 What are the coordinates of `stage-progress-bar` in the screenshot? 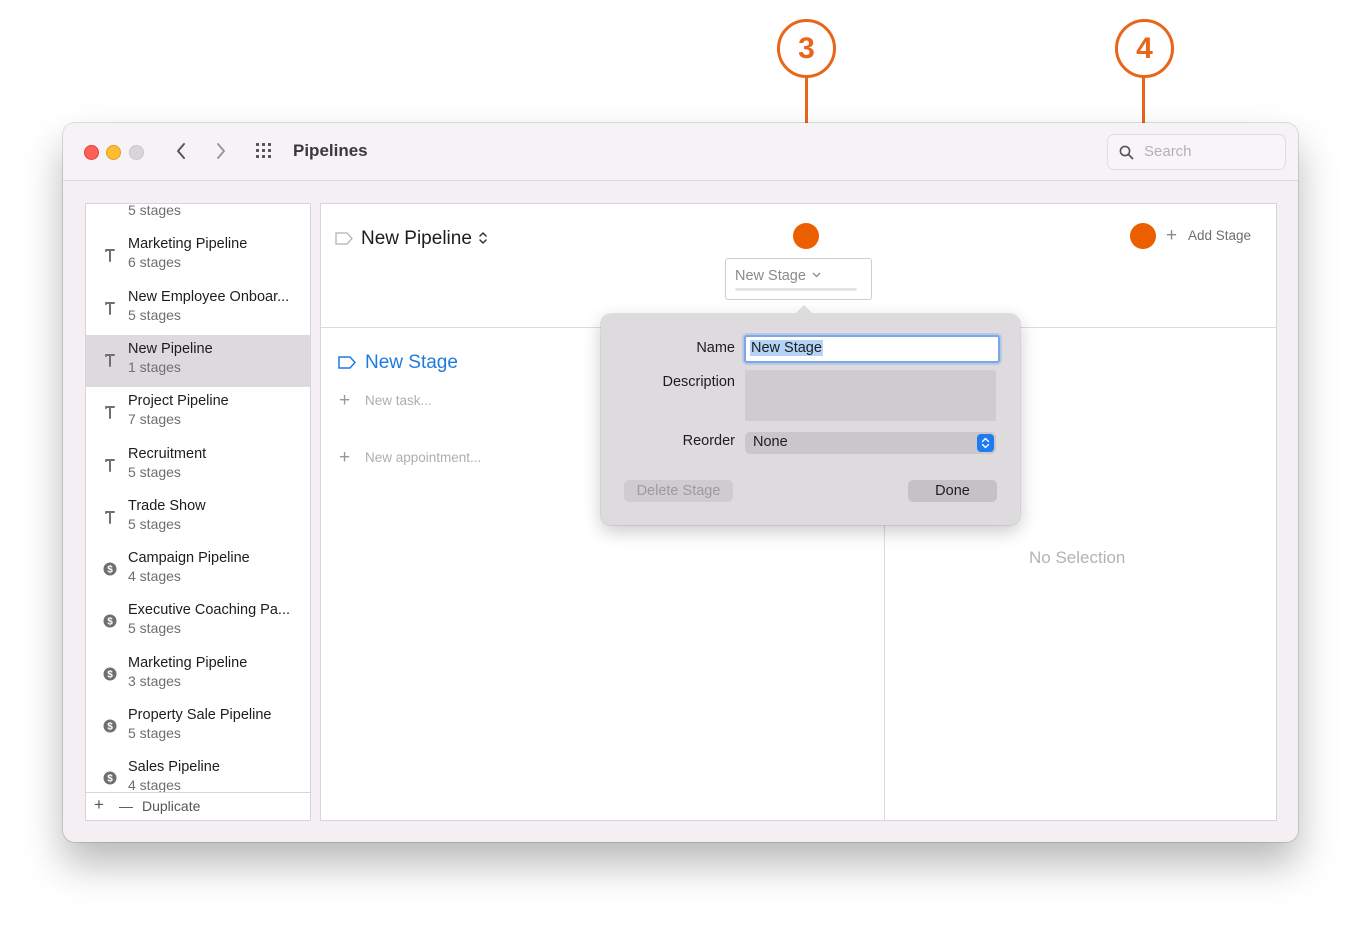 It's located at (796, 289).